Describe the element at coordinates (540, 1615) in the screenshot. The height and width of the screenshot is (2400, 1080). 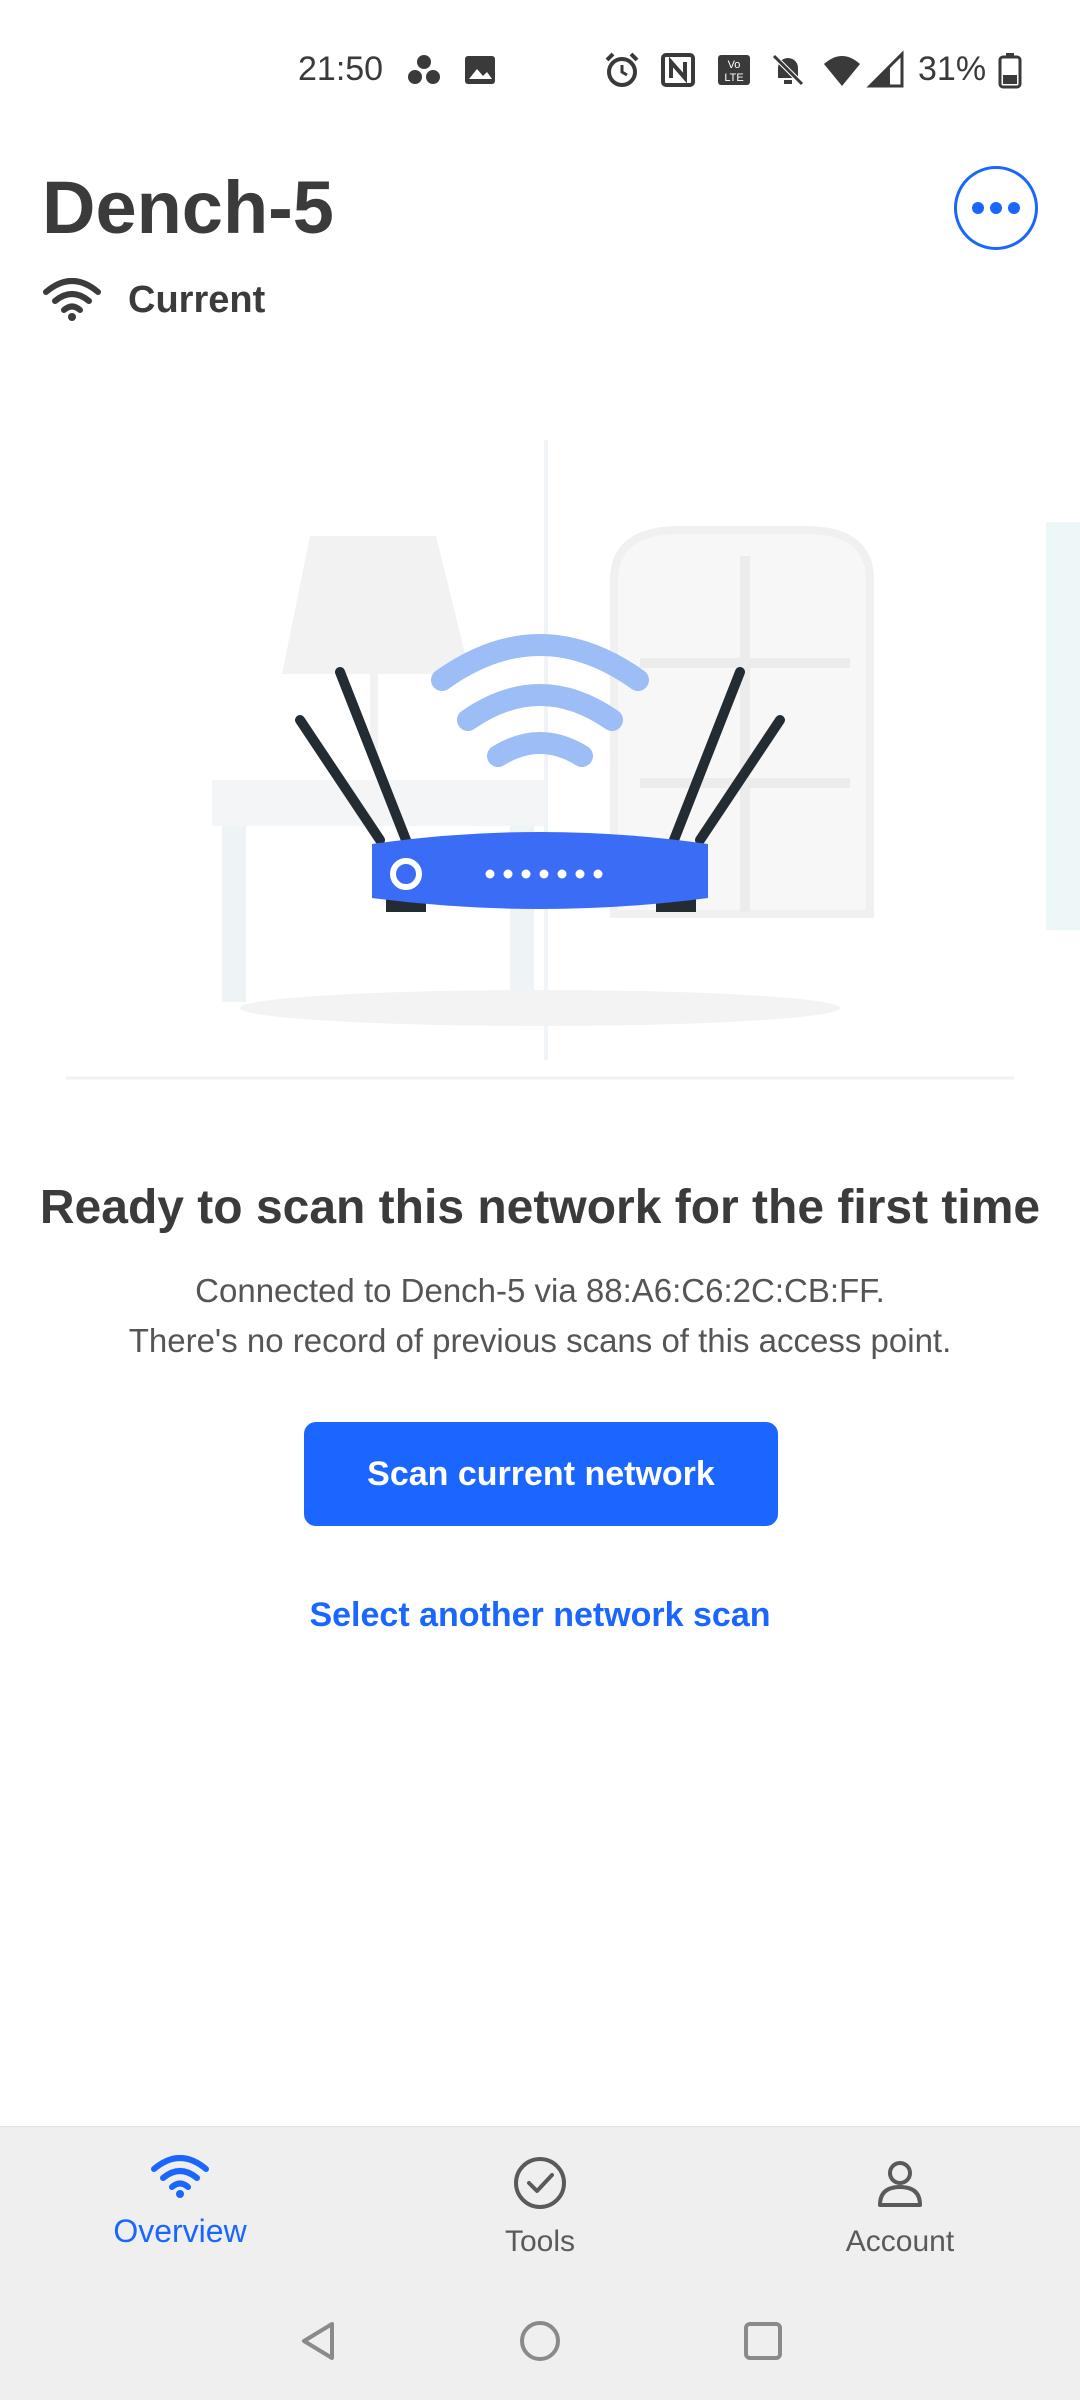
I see `select-another-network-link: Select another network scan` at that location.